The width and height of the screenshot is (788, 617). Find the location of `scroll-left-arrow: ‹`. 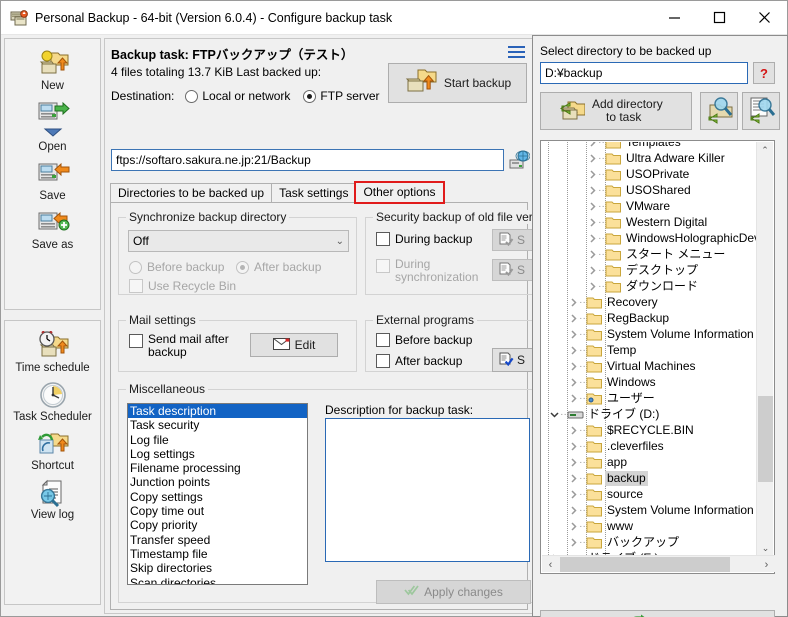

scroll-left-arrow: ‹ is located at coordinates (550, 564).